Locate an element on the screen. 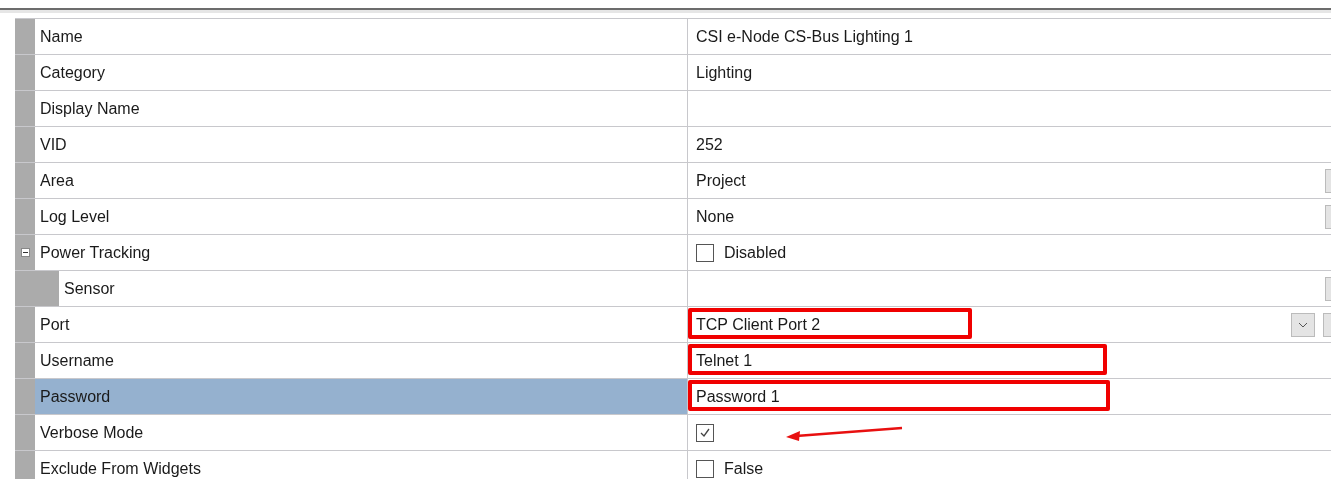 This screenshot has width=1331, height=479. chevron-down-icon is located at coordinates (1303, 324).